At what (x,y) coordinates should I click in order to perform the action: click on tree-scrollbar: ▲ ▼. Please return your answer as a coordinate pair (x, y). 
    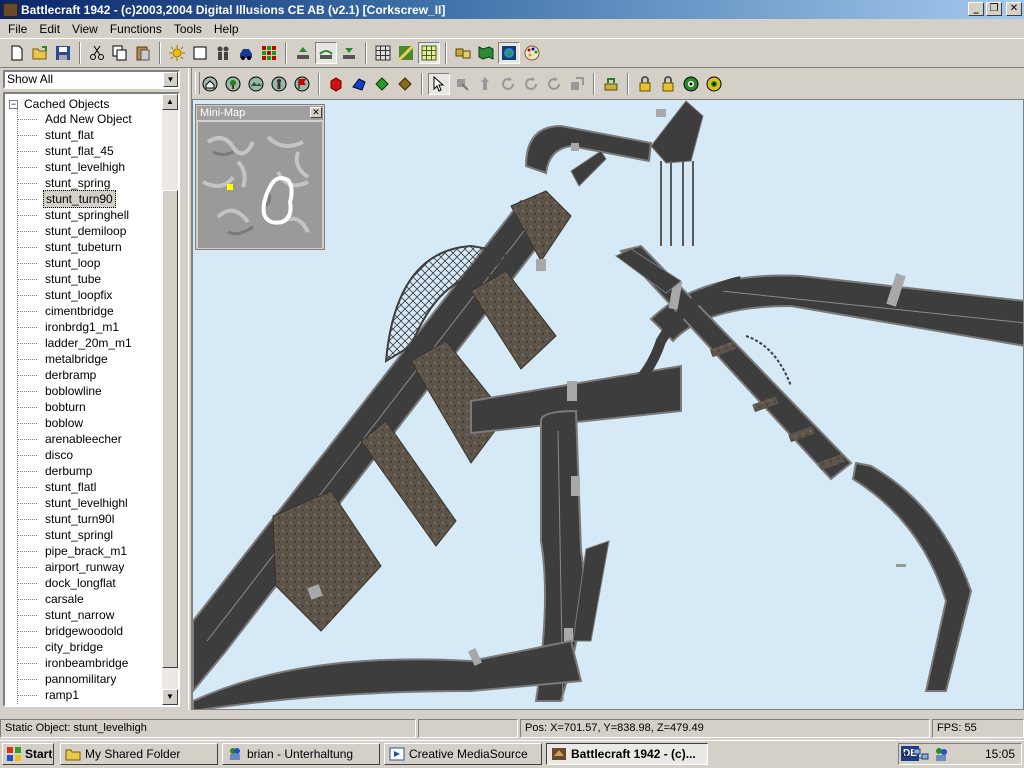
    Looking at the image, I should click on (170, 399).